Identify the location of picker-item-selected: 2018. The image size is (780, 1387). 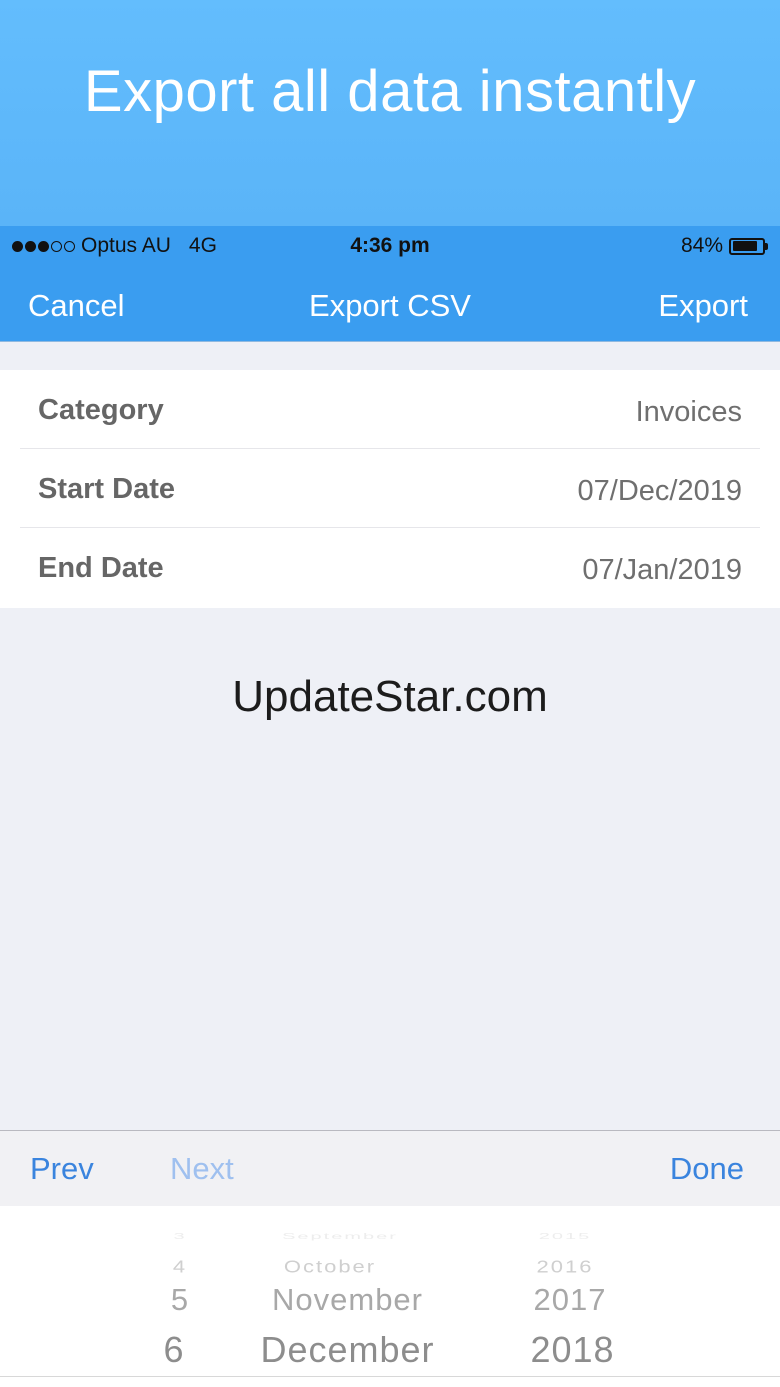
(572, 1349).